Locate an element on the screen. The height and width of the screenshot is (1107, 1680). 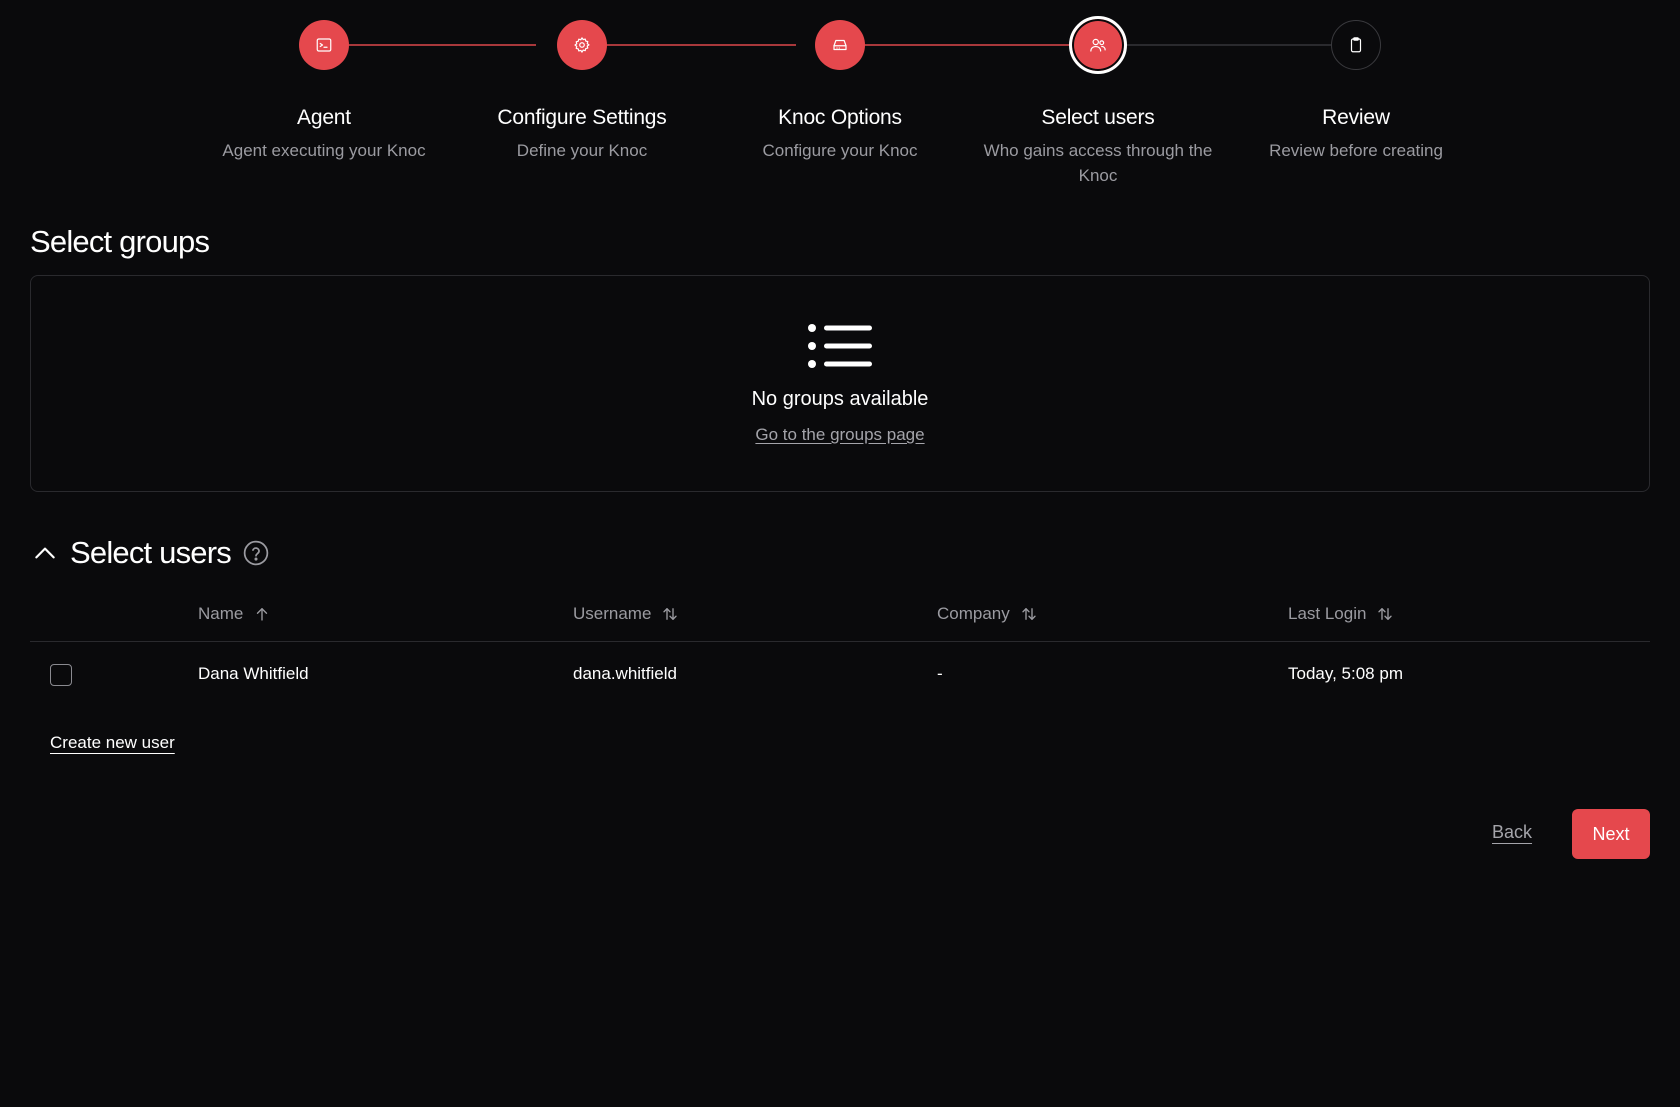
create-new-user-link: Create new user is located at coordinates (112, 743).